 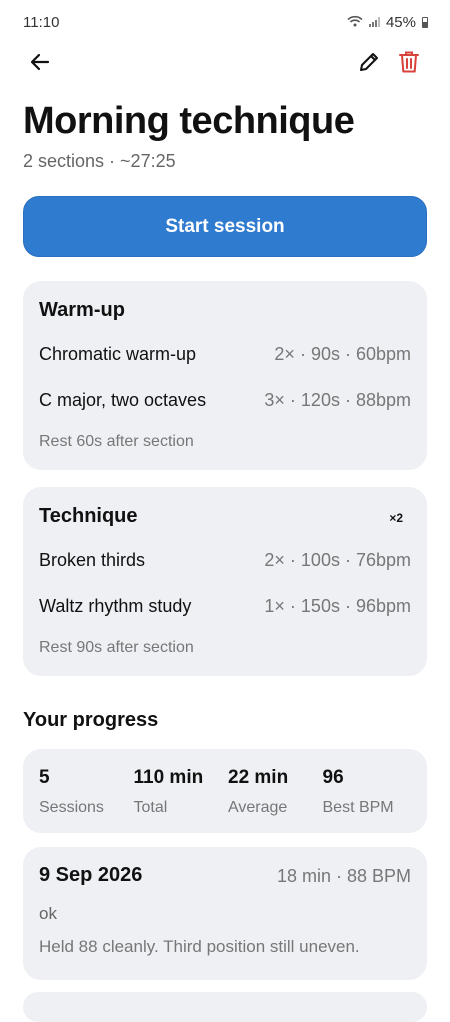 What do you see at coordinates (225, 64) in the screenshot?
I see `app-bar` at bounding box center [225, 64].